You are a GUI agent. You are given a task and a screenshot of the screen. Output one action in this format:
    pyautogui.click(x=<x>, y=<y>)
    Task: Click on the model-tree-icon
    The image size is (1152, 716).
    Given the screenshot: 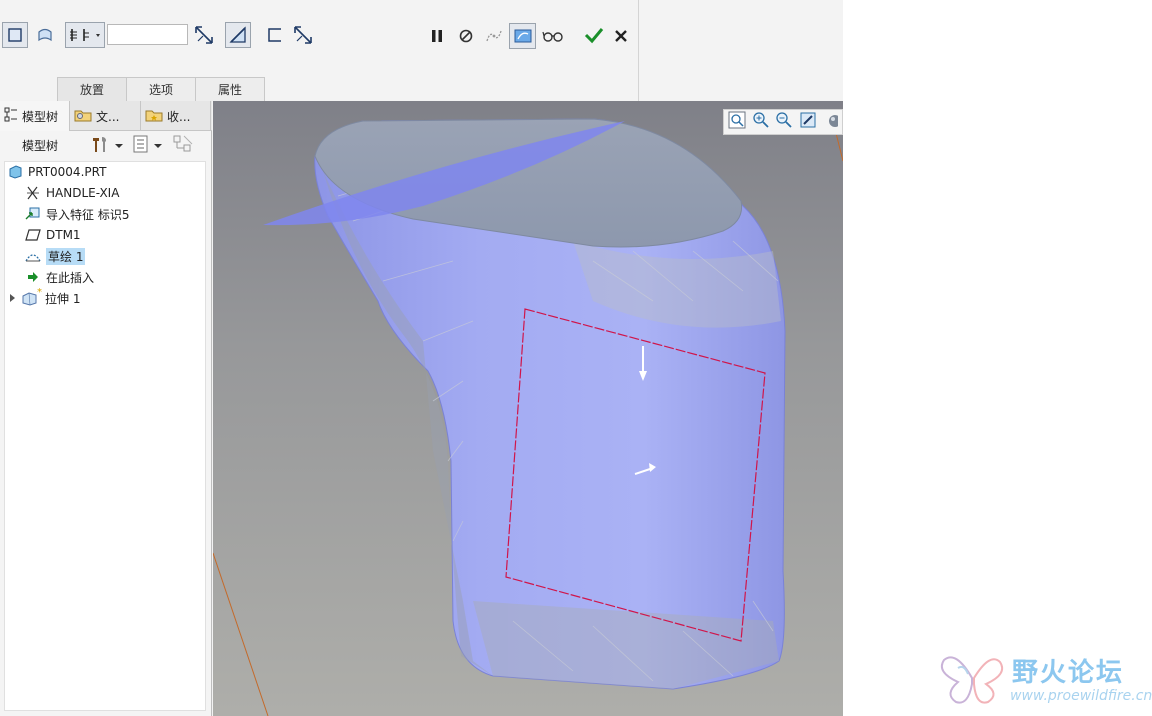 What is the action you would take?
    pyautogui.click(x=11, y=116)
    